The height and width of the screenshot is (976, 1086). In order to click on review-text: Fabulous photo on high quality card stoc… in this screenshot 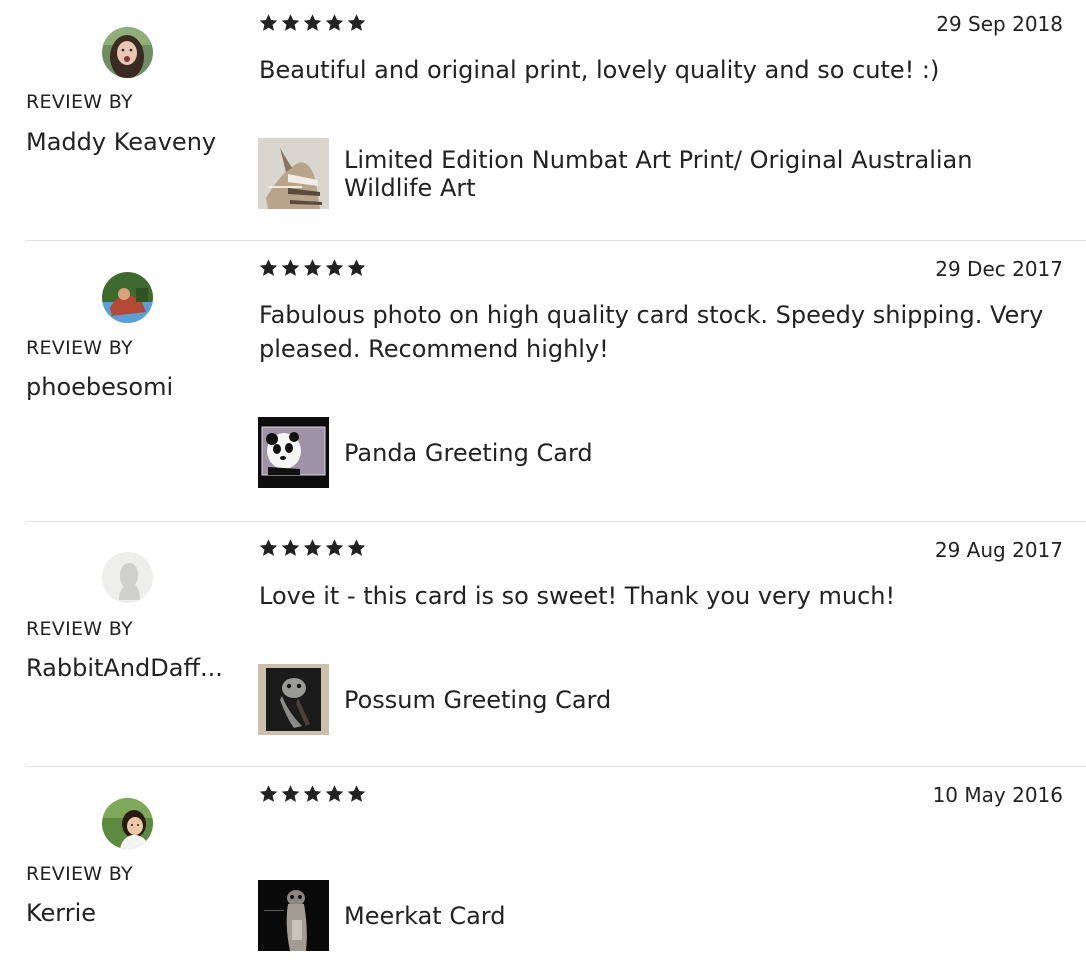, I will do `click(651, 332)`.